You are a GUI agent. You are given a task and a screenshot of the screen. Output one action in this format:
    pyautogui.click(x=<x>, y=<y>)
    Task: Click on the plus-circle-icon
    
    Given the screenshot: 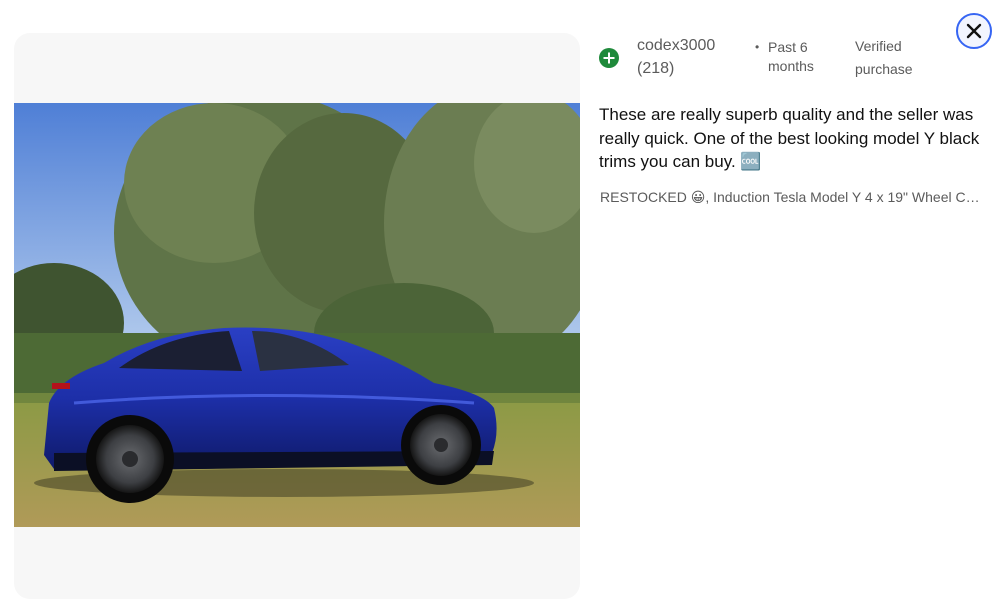 What is the action you would take?
    pyautogui.click(x=609, y=58)
    